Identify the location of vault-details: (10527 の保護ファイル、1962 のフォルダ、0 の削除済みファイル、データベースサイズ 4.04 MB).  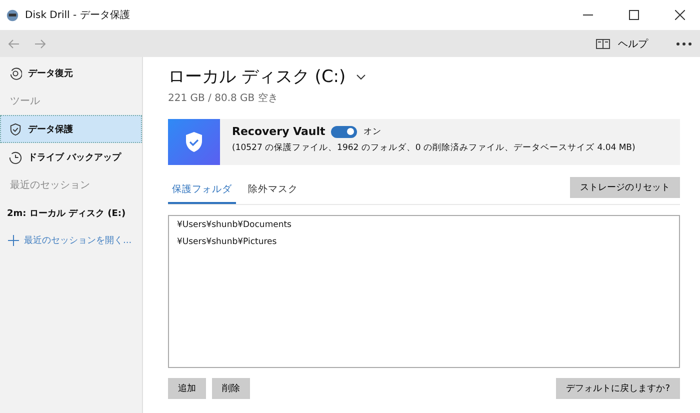
(434, 148).